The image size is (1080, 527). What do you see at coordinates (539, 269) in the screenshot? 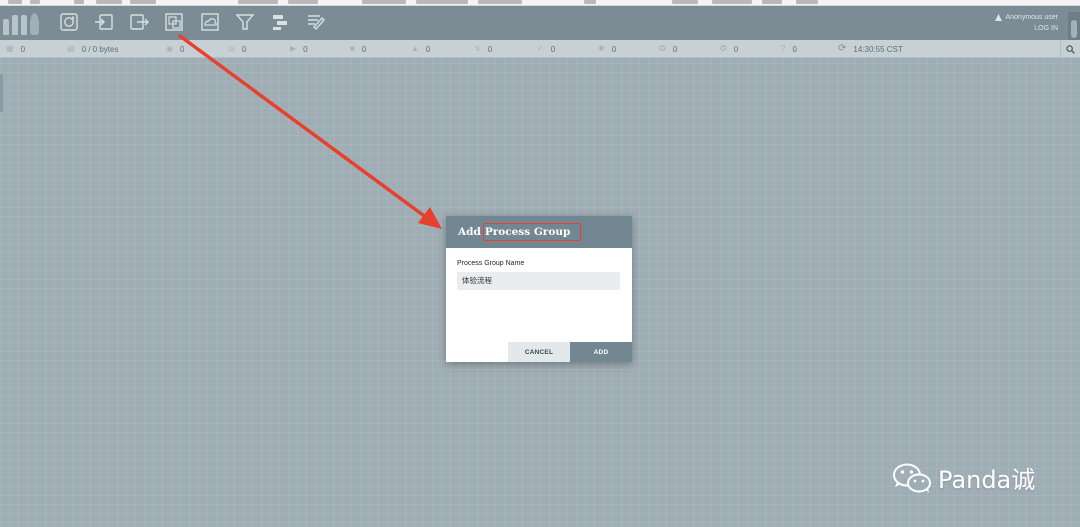
I see `dialog-body: Process Group Name` at bounding box center [539, 269].